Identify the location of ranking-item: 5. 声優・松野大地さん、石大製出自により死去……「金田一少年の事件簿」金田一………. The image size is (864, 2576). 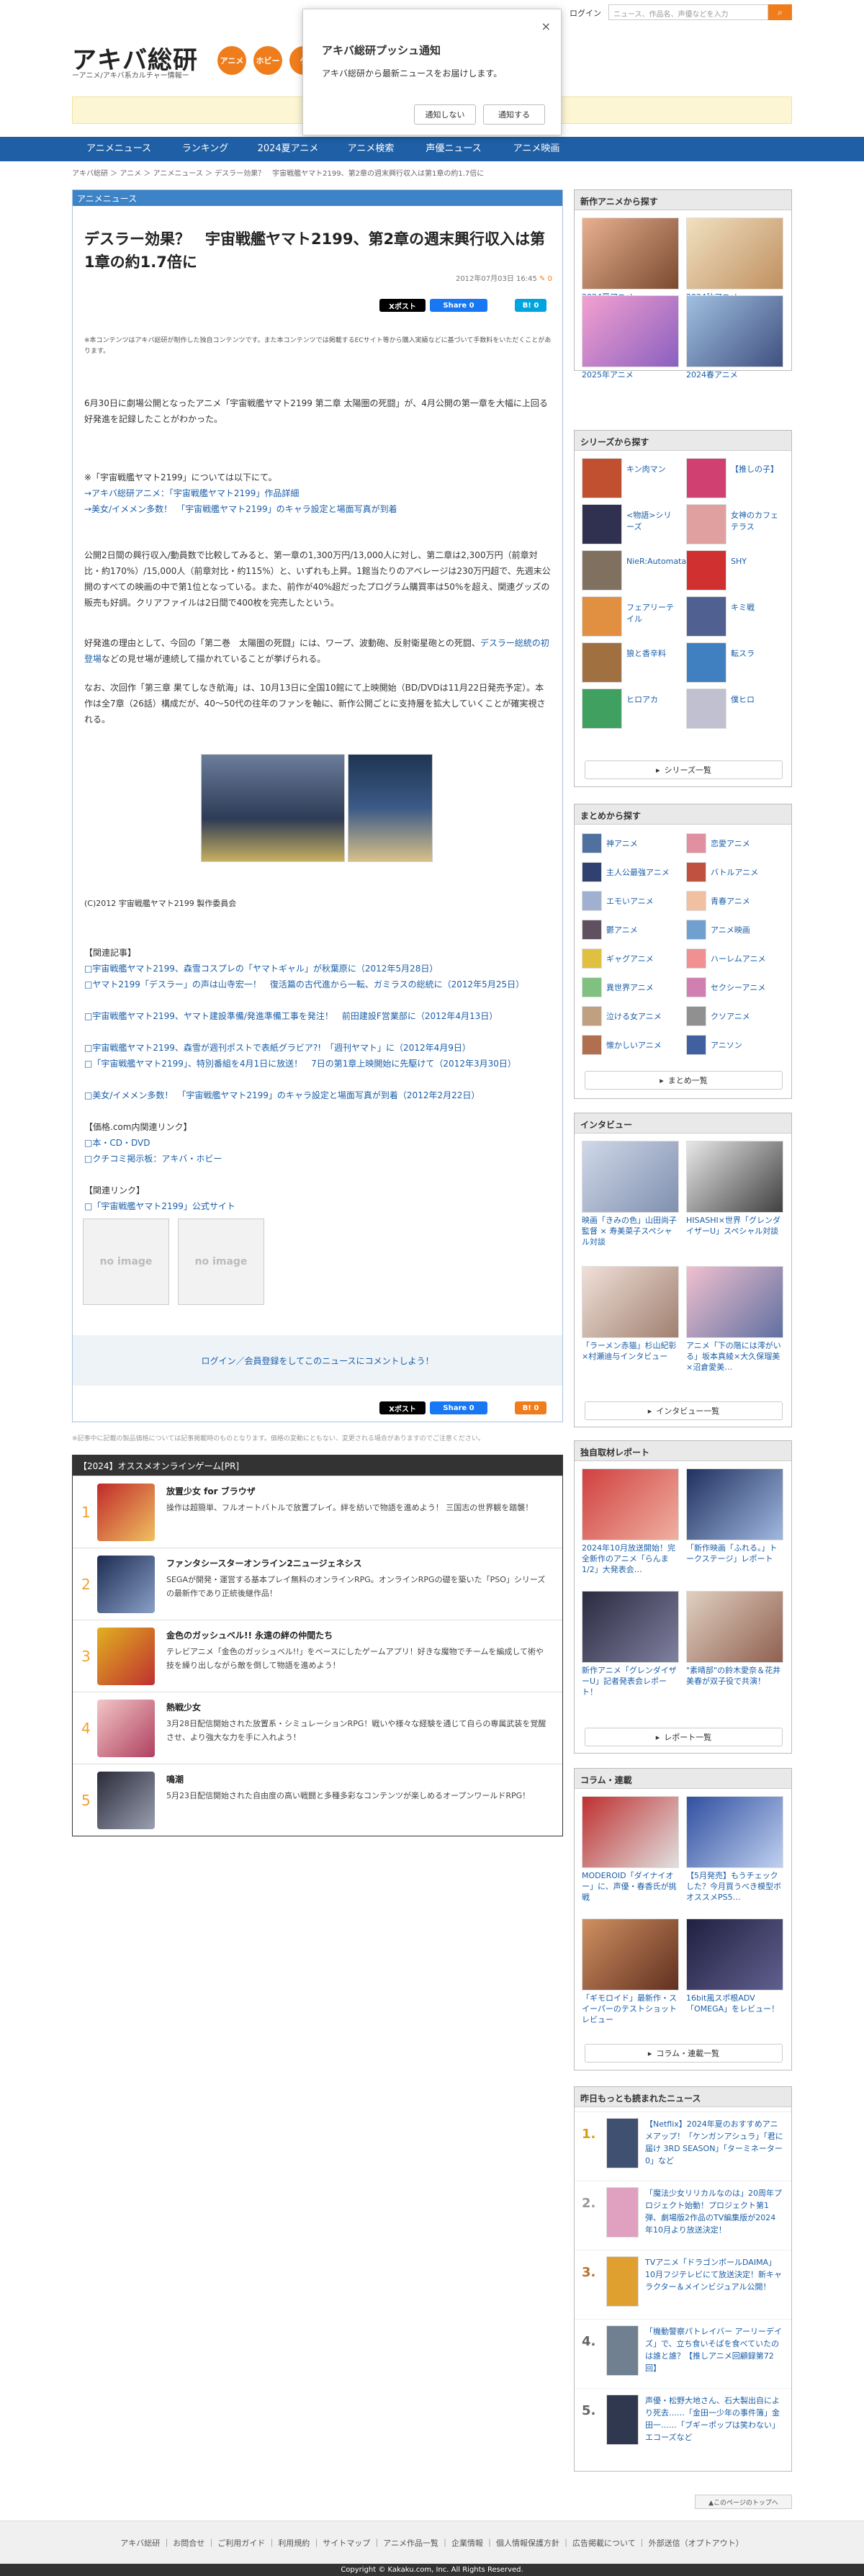
(683, 2420).